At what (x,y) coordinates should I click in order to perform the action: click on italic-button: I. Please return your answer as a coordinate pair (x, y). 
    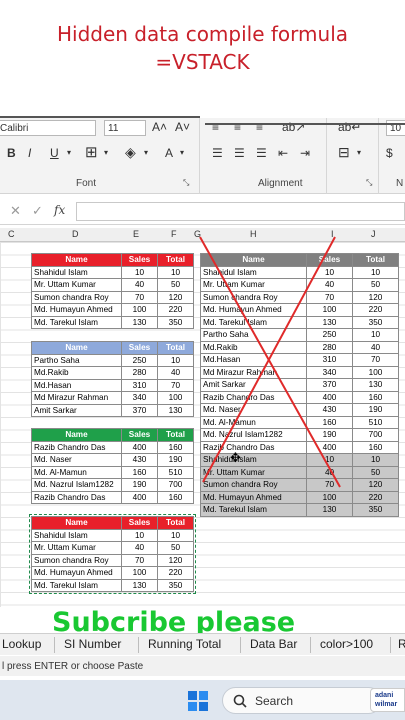
    Looking at the image, I should click on (29, 153).